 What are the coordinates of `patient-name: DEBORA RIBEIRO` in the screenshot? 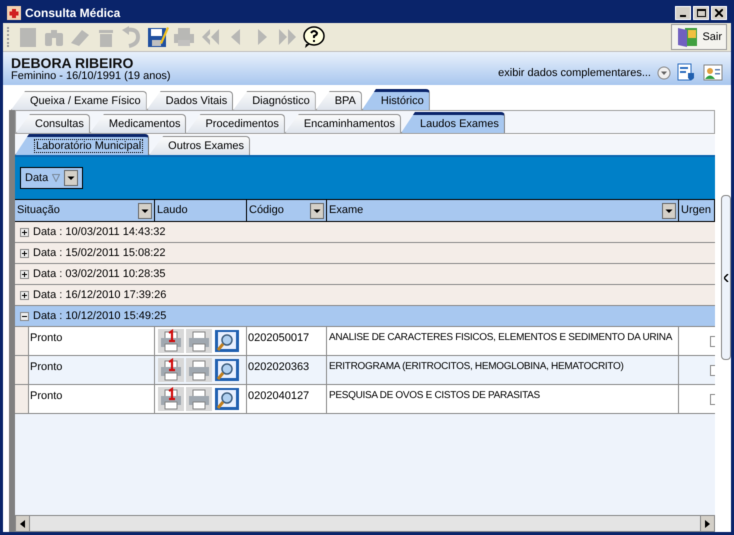 It's located at (72, 63).